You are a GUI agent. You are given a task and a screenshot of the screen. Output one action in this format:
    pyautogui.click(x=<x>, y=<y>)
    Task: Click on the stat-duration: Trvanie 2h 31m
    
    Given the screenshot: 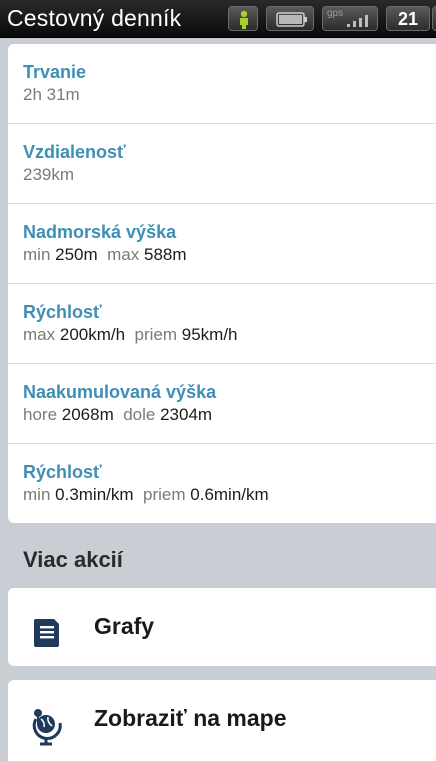 What is the action you would take?
    pyautogui.click(x=222, y=84)
    